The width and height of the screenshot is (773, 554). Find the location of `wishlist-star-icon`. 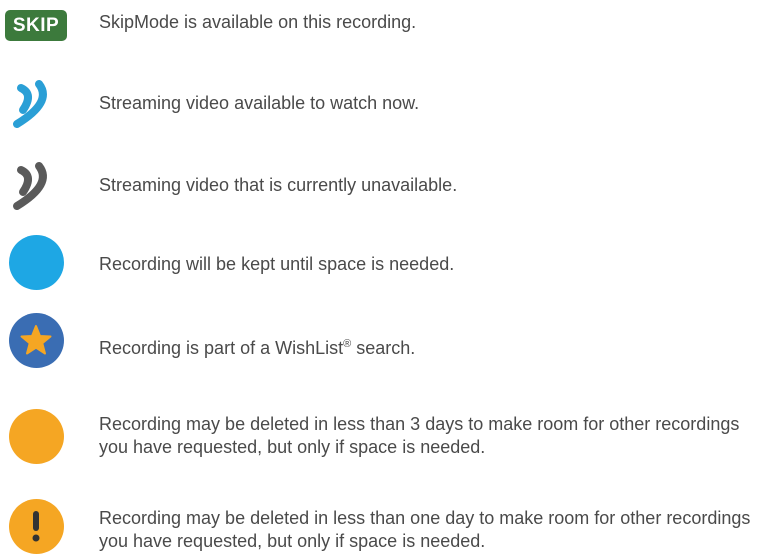

wishlist-star-icon is located at coordinates (36, 340).